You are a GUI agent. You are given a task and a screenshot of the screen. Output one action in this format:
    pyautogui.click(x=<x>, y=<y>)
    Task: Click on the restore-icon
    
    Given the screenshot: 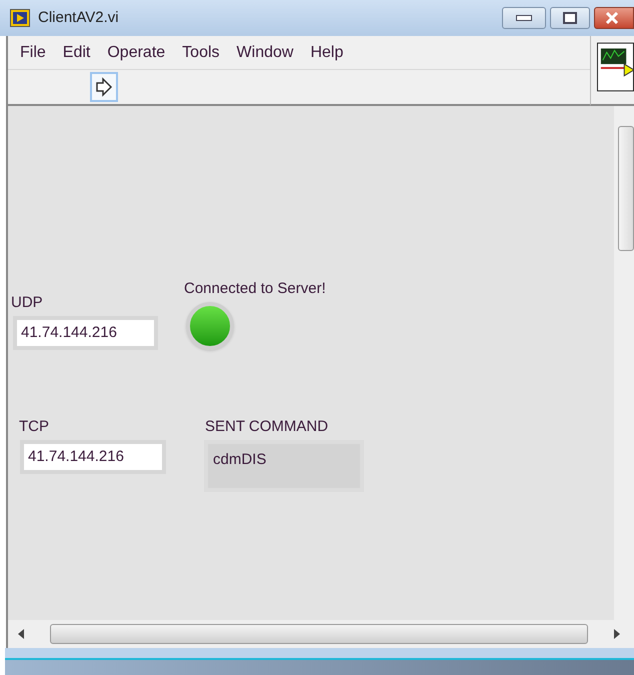 What is the action you would take?
    pyautogui.click(x=570, y=18)
    